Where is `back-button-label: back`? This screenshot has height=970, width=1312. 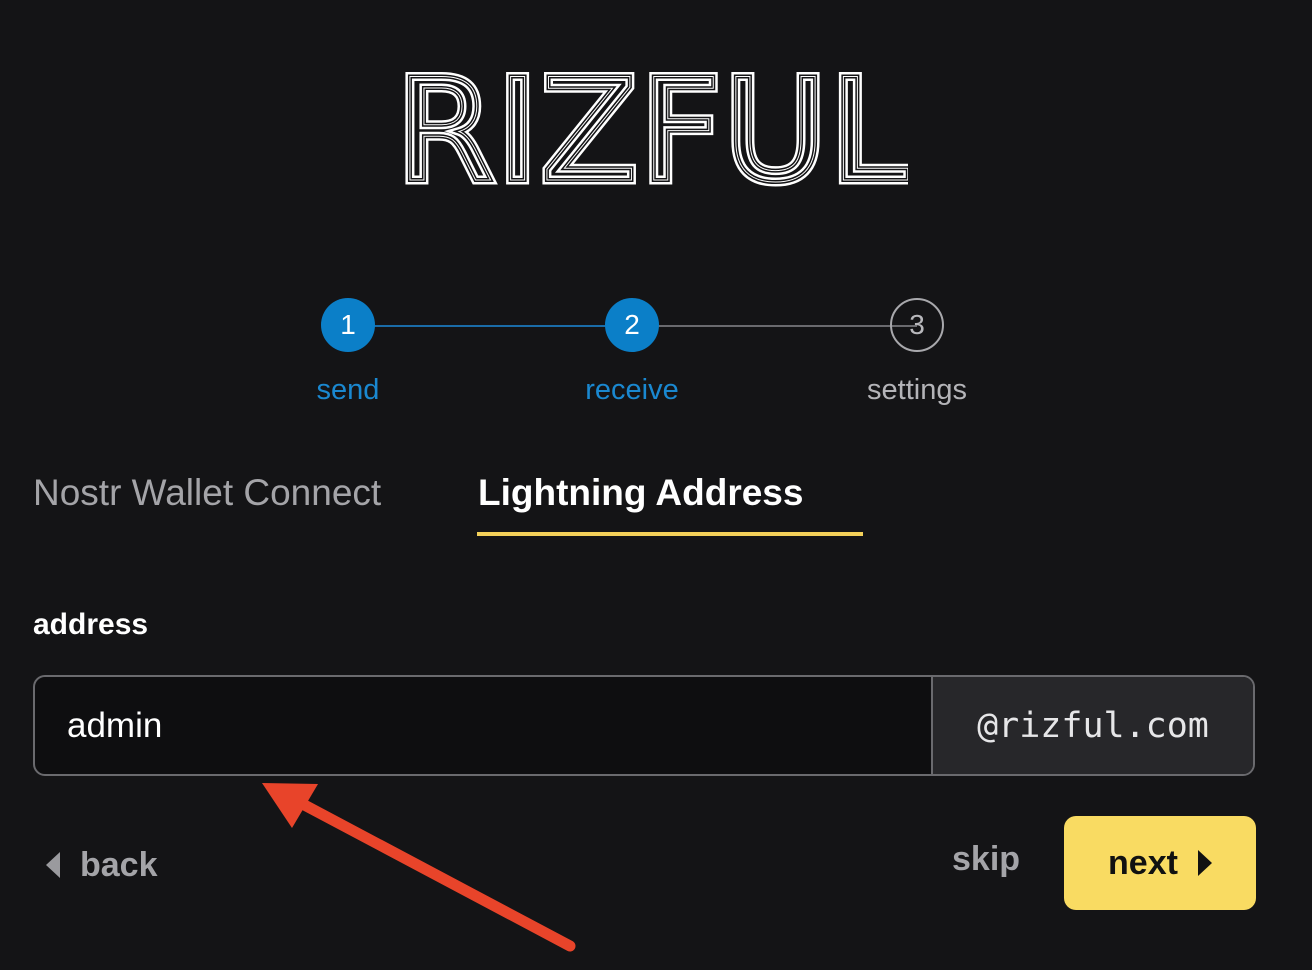
back-button-label: back is located at coordinates (119, 864).